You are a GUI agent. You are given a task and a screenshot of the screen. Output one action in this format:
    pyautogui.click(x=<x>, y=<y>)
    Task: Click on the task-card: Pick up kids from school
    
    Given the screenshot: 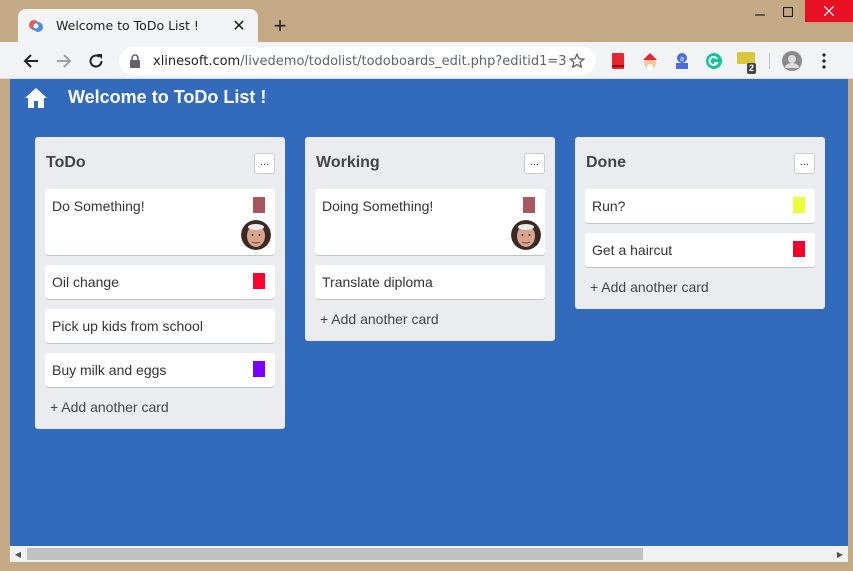 What is the action you would take?
    pyautogui.click(x=160, y=326)
    